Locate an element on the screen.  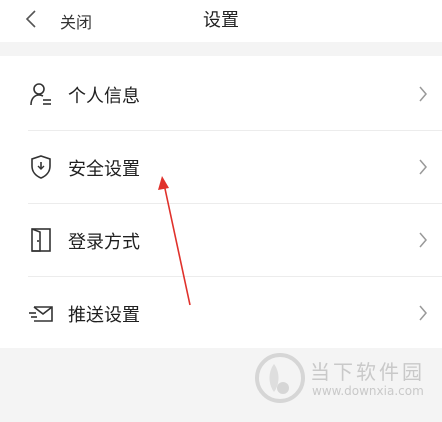
watermark: 当下软件园 www.downxia.com is located at coordinates (344, 379).